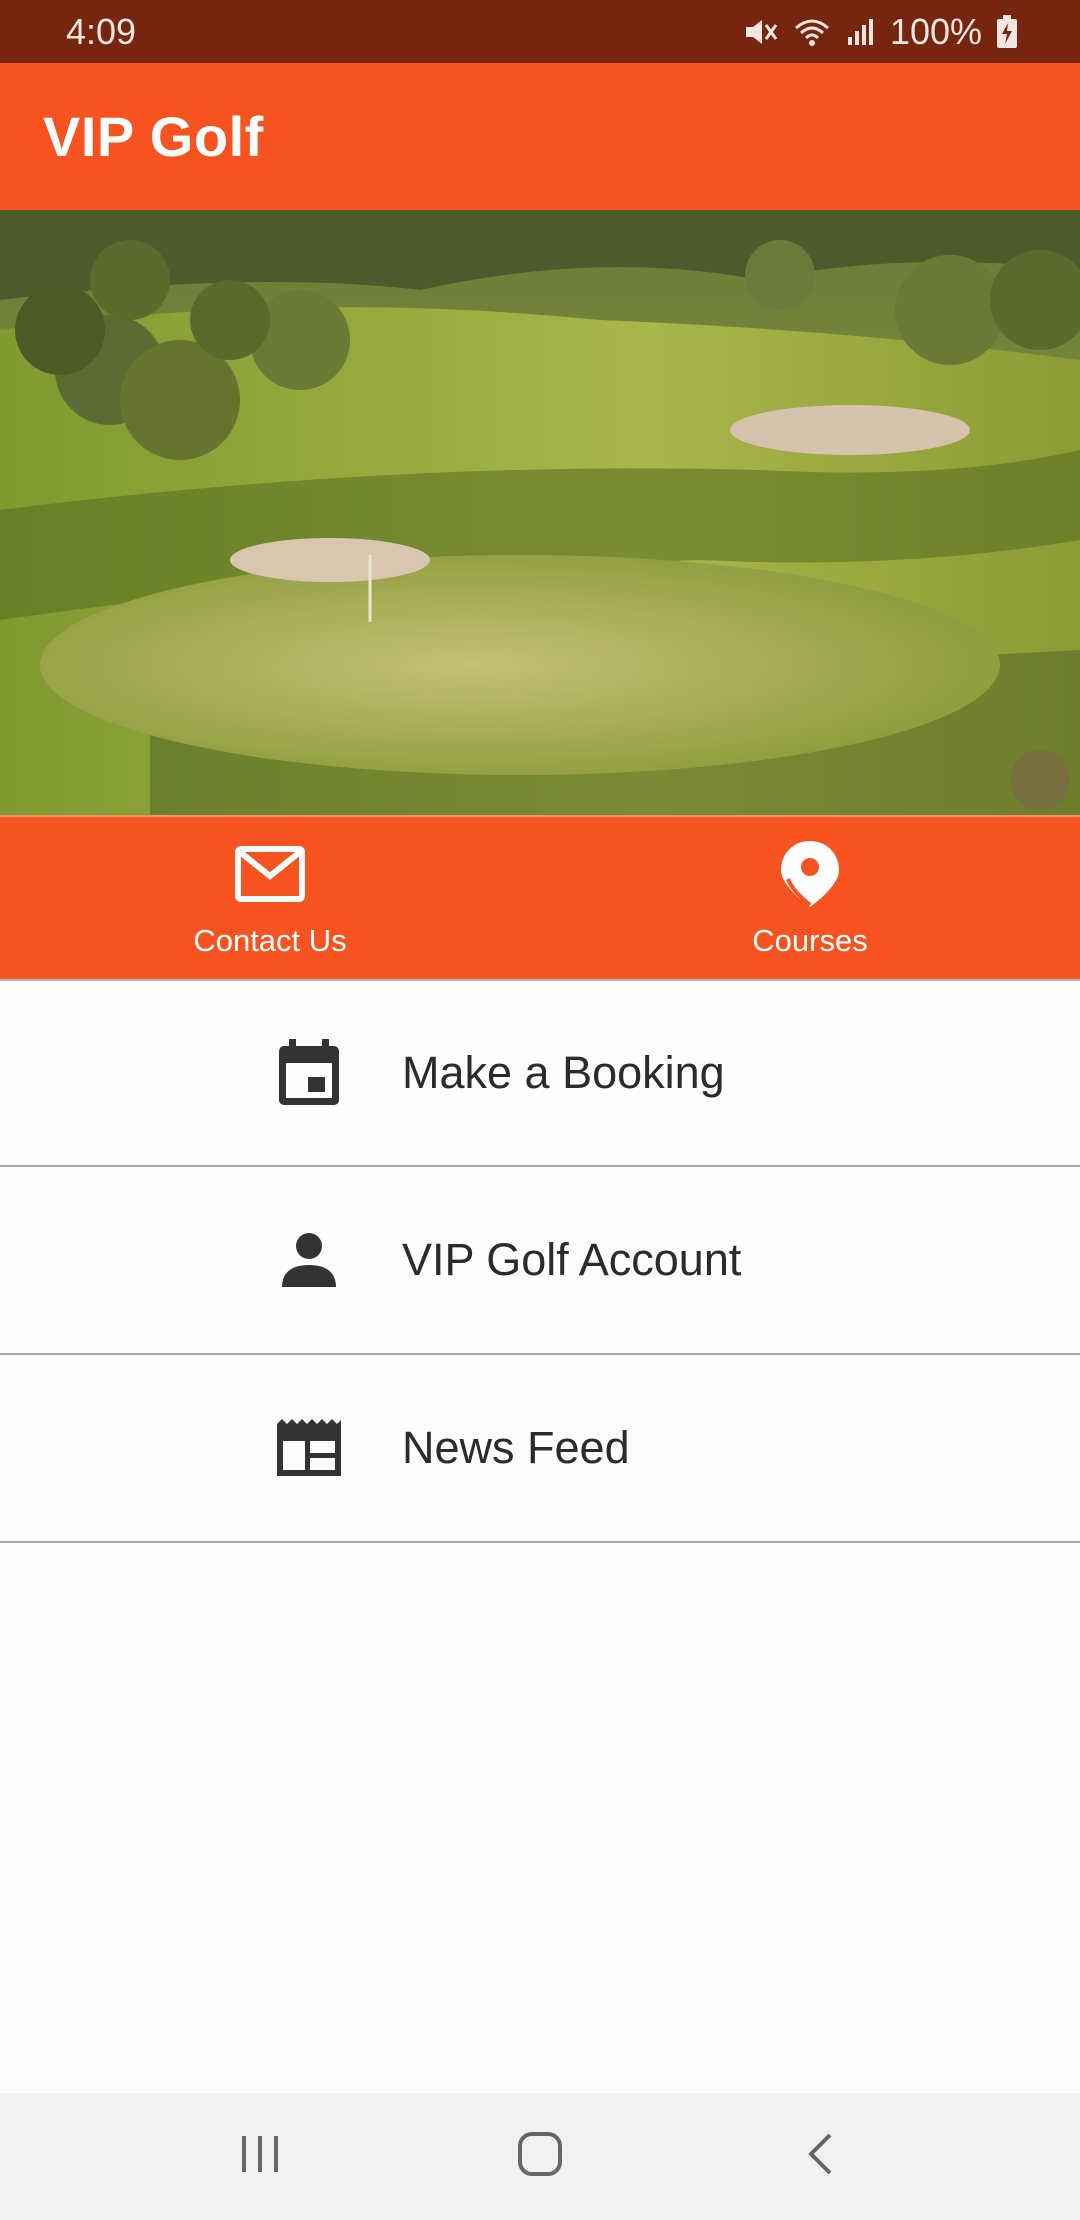 This screenshot has width=1080, height=2220. Describe the element at coordinates (270, 940) in the screenshot. I see `contact-us-label: Contact Us` at that location.